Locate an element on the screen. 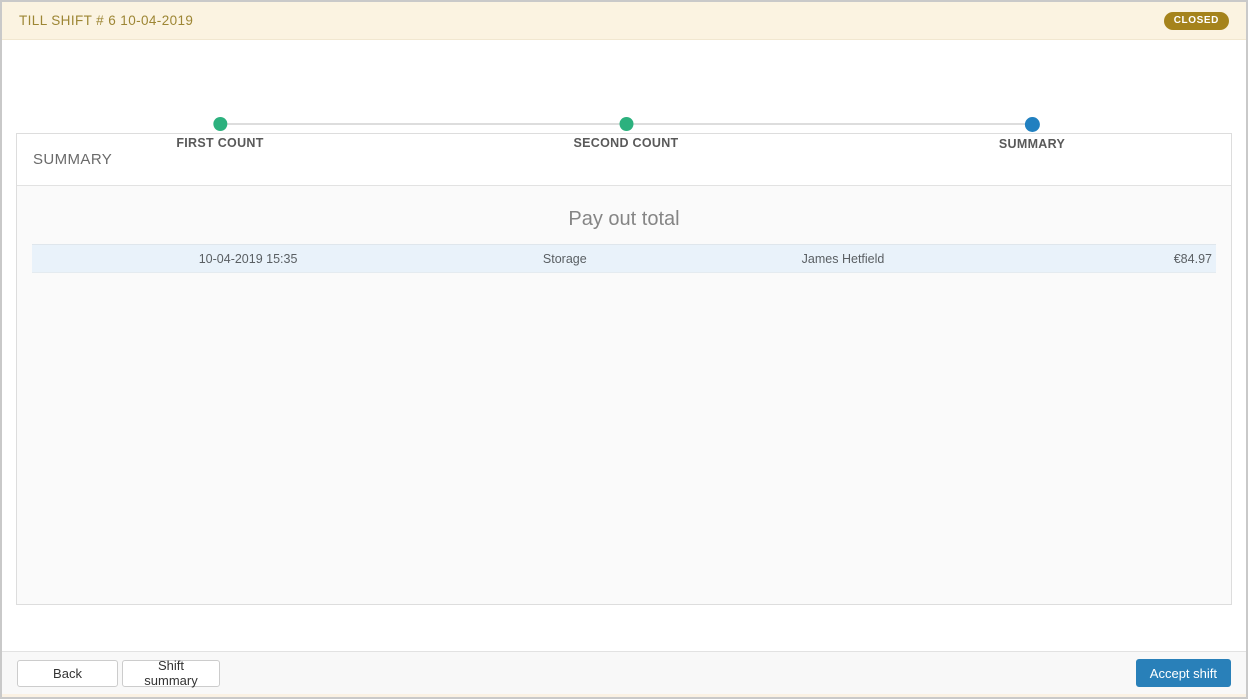 The width and height of the screenshot is (1248, 699). payout-datetime: 10-04-2019 15:35 is located at coordinates (248, 258).